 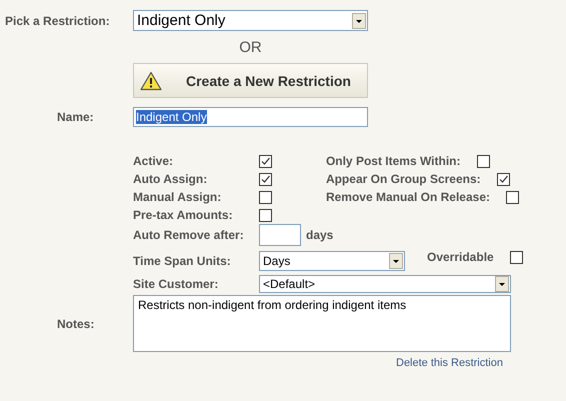 I want to click on field-label: Name:, so click(x=75, y=117).